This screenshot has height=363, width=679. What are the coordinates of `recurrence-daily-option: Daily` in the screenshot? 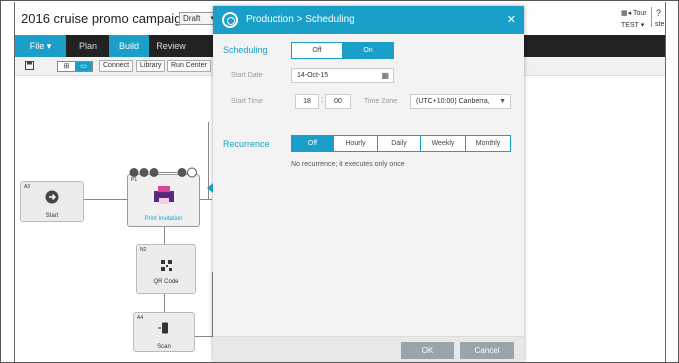 It's located at (399, 143).